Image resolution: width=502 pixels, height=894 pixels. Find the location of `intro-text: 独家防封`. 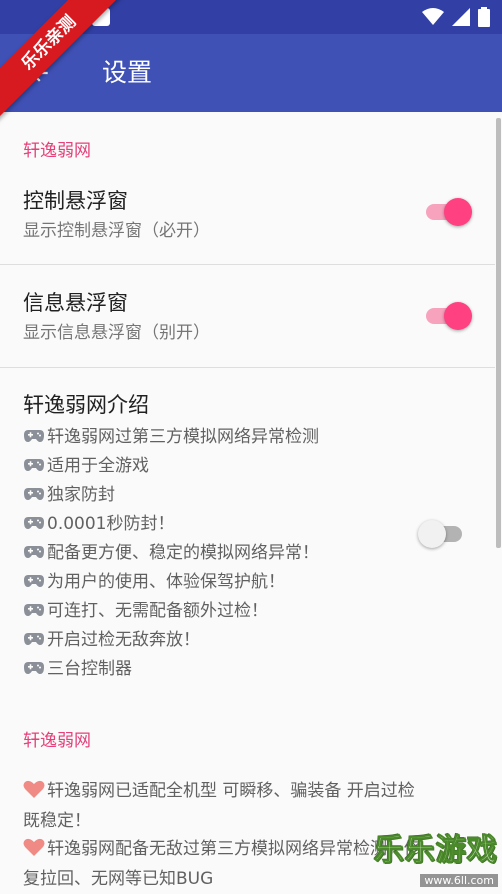

intro-text: 独家防封 is located at coordinates (81, 495).